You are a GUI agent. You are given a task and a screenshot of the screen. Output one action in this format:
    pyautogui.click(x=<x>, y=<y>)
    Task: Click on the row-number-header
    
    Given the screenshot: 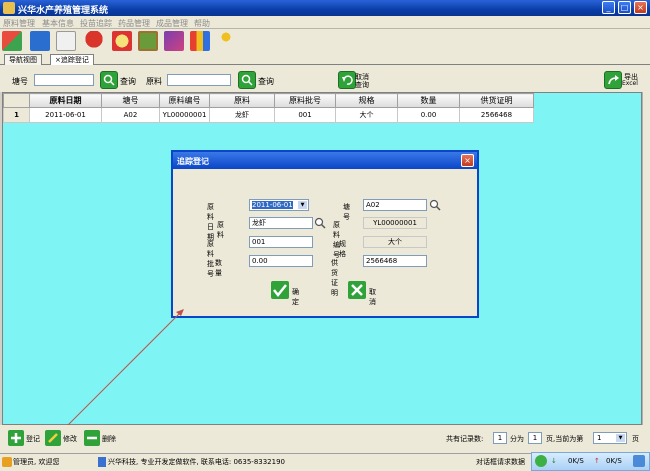 What is the action you would take?
    pyautogui.click(x=16, y=100)
    